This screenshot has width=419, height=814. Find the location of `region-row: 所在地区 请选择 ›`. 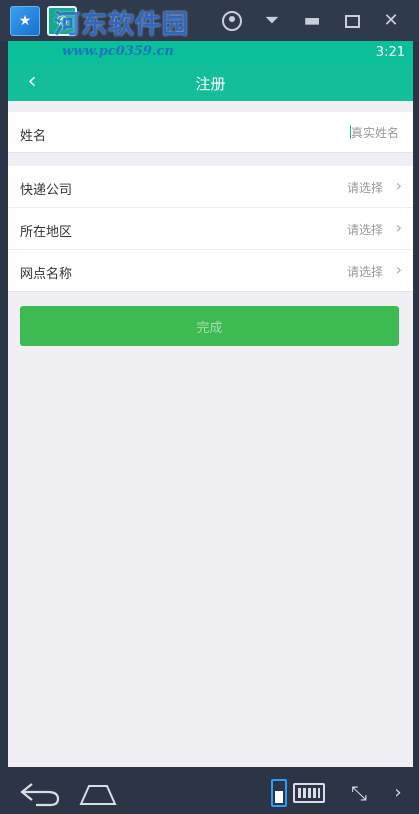

region-row: 所在地区 请选择 › is located at coordinates (210, 229).